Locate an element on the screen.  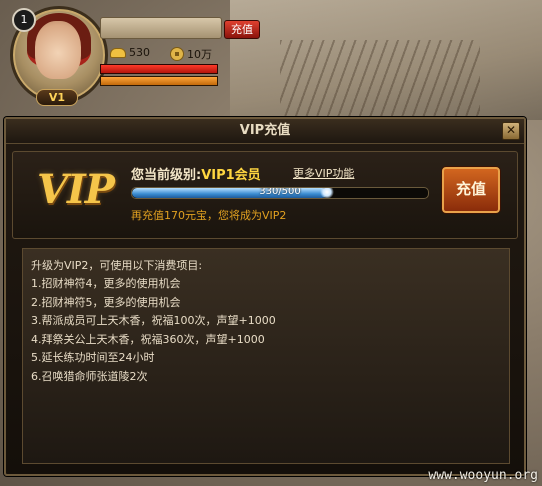
more-vip-features-link: 更多VIP功能 is located at coordinates (323, 173).